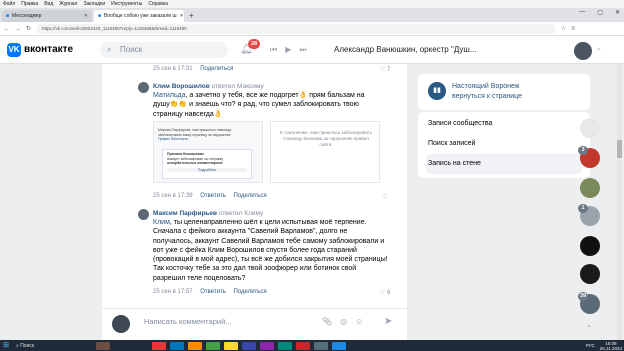 The width and height of the screenshot is (624, 351). Describe the element at coordinates (100, 16) in the screenshot. I see `vk-favicon-icon: ■` at that location.